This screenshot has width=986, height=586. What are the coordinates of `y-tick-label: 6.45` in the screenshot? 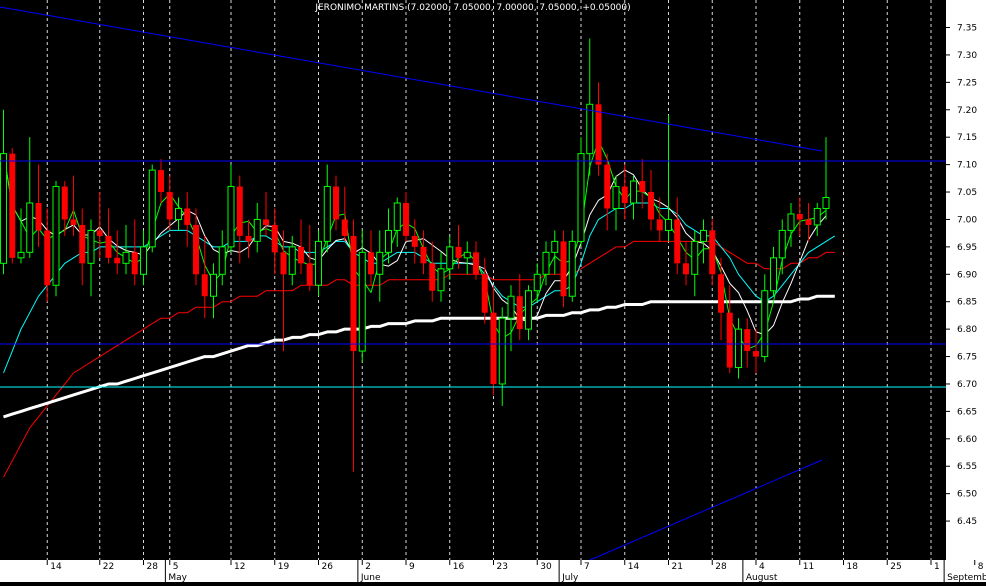 It's located at (967, 522).